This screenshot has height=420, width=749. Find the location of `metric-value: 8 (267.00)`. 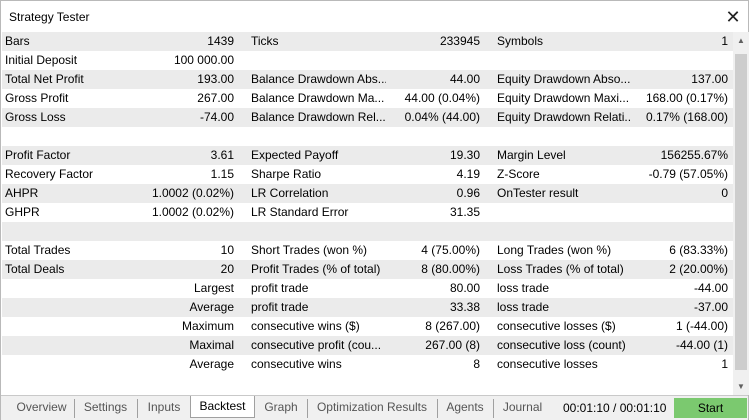

metric-value: 8 (267.00) is located at coordinates (452, 326).